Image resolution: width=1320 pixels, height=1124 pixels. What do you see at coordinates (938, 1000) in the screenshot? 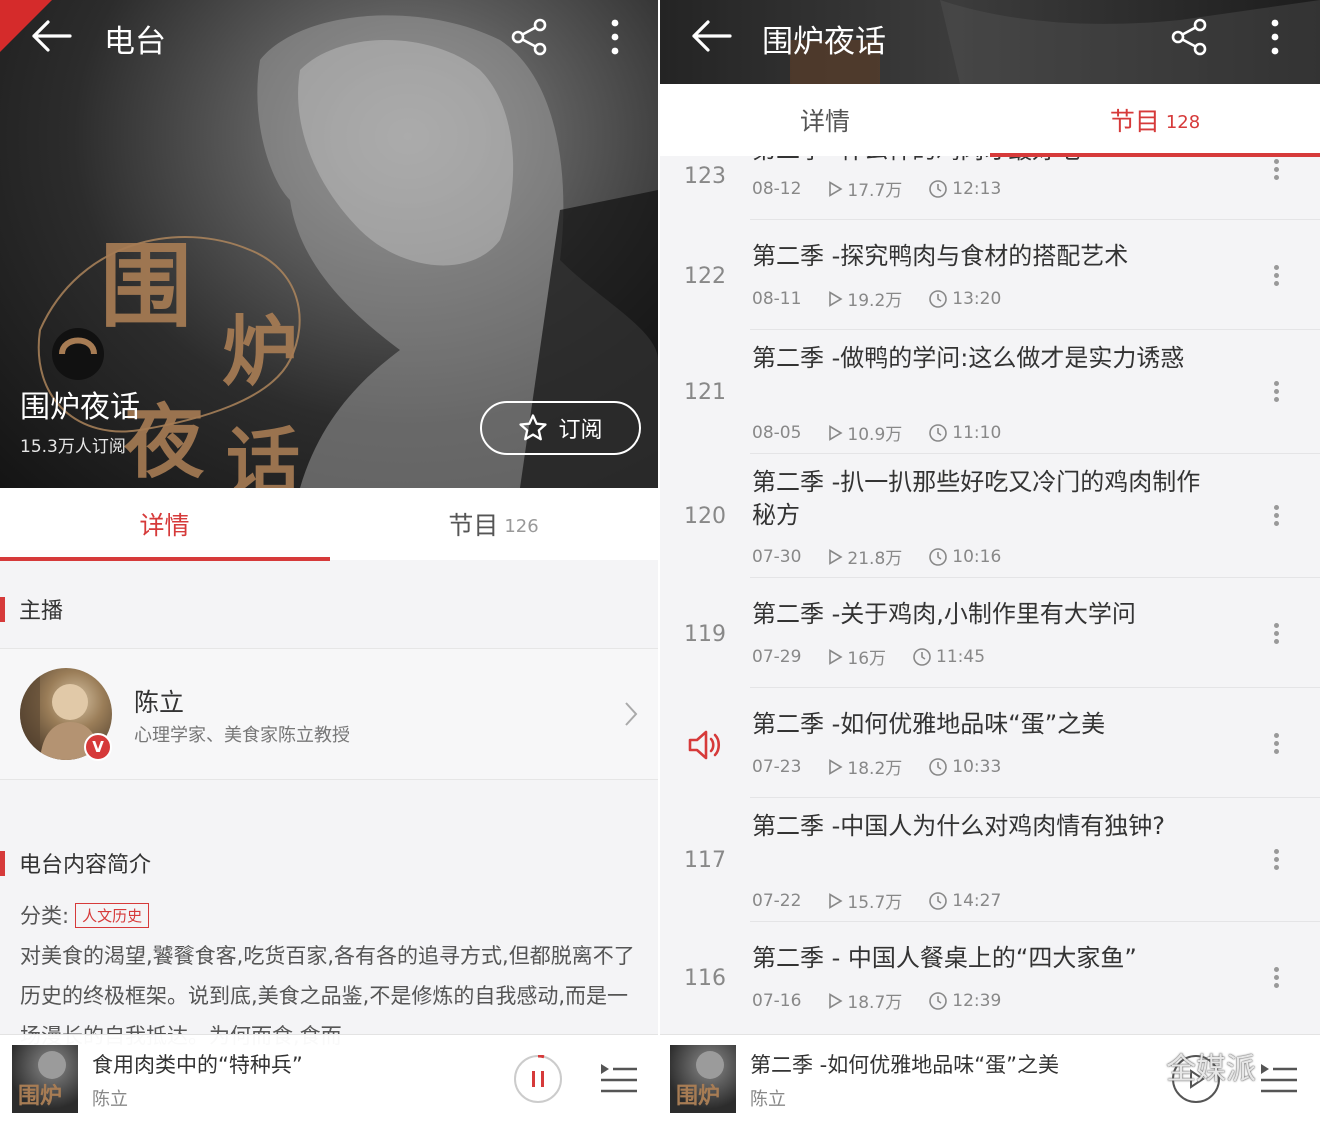
I see `clock-icon` at bounding box center [938, 1000].